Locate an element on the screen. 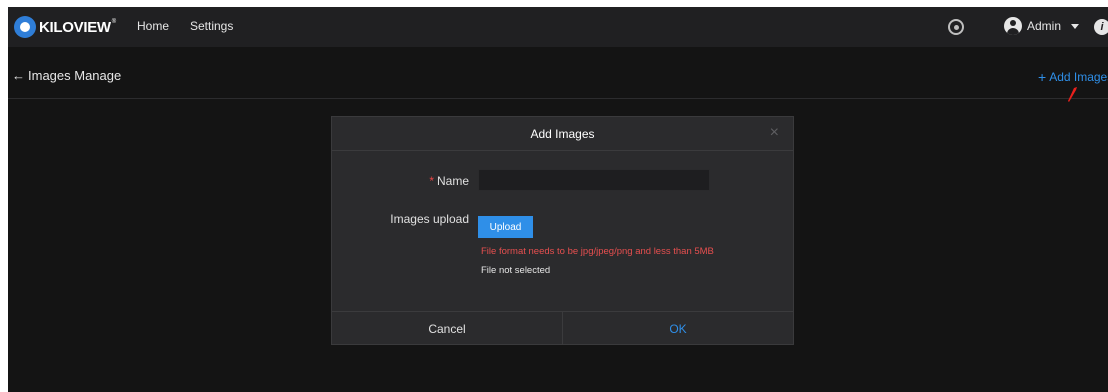 This screenshot has height=392, width=1108. ok-button: OK is located at coordinates (678, 328).